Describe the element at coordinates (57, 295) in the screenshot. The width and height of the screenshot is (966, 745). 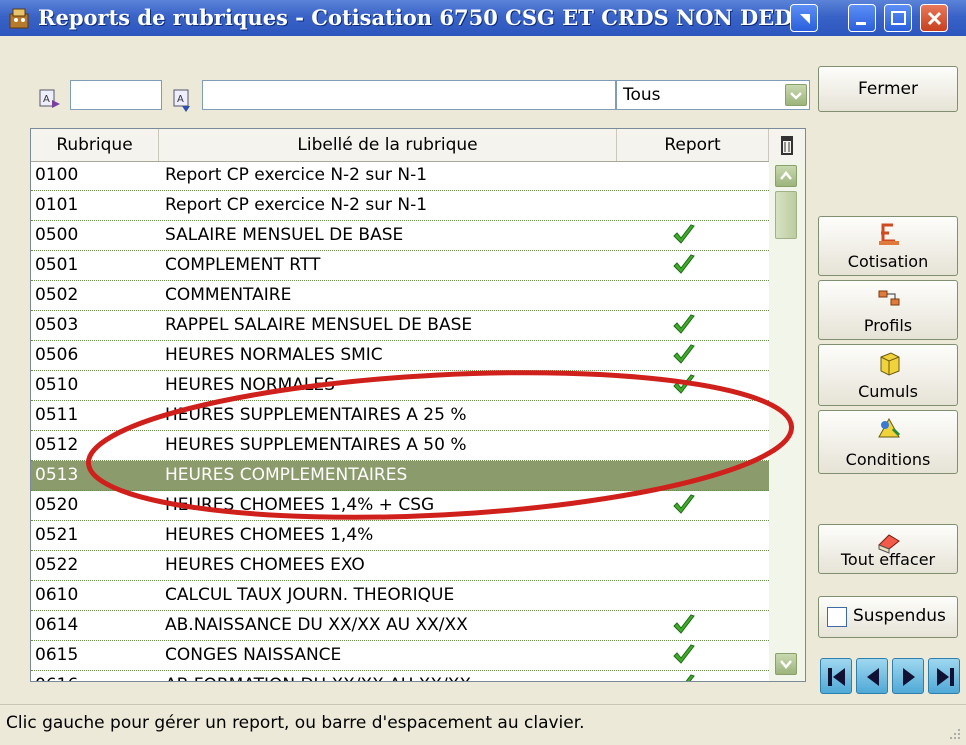
I see `rubrique-code: 0502` at that location.